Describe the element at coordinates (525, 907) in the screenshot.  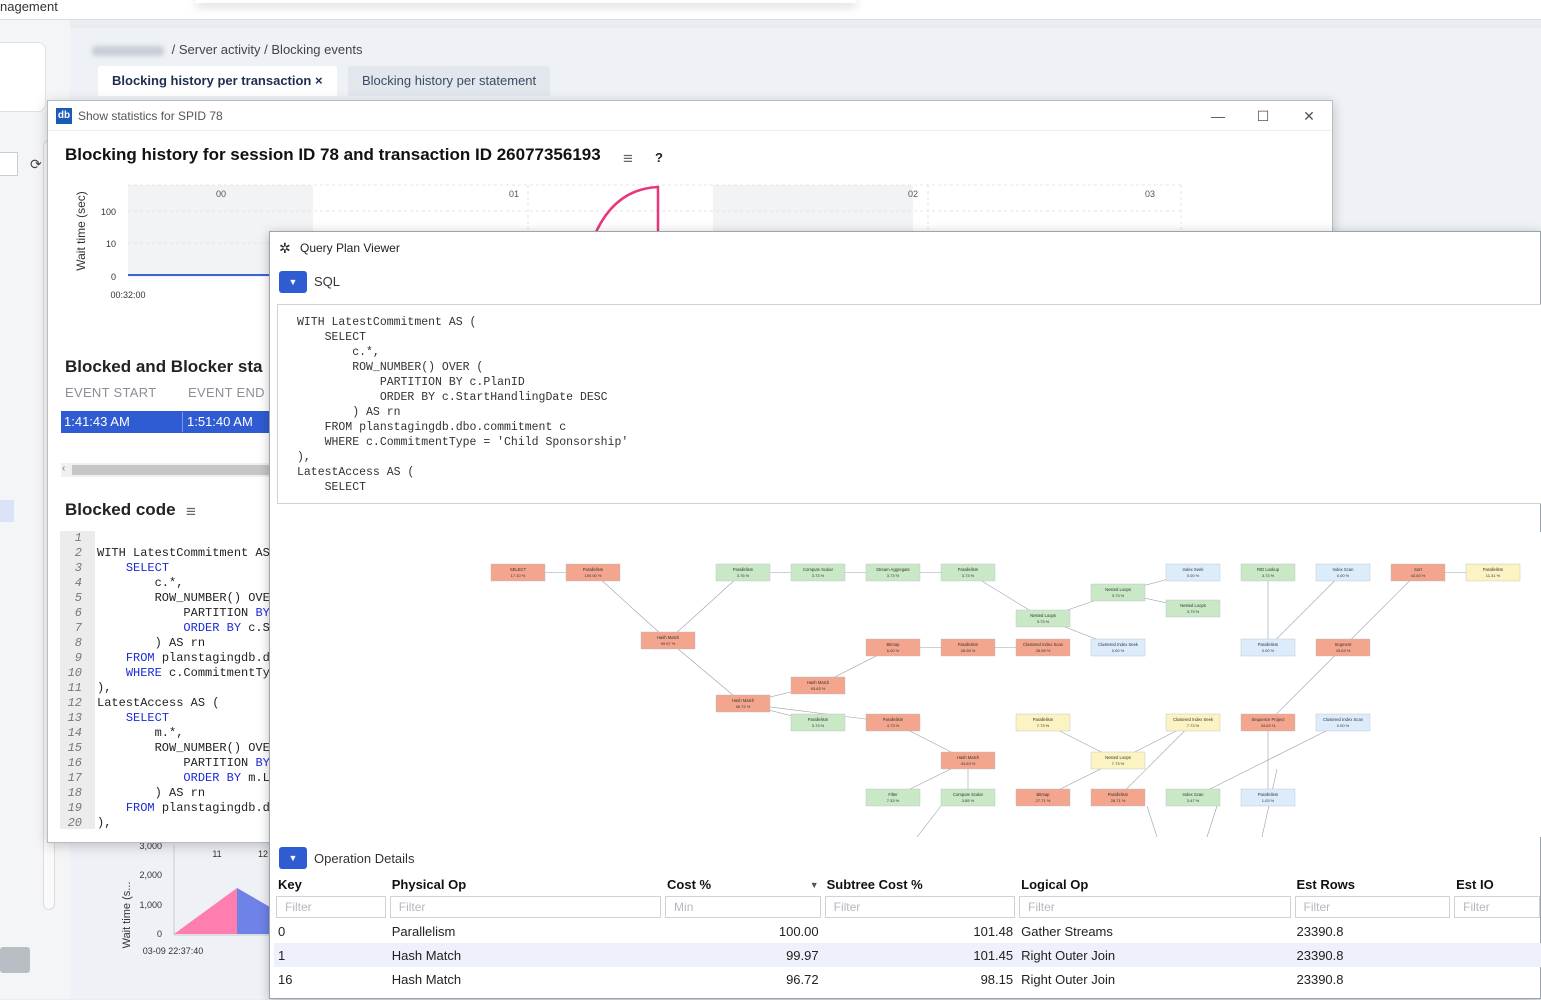
I see `filter-physical-op-input: Filter` at that location.